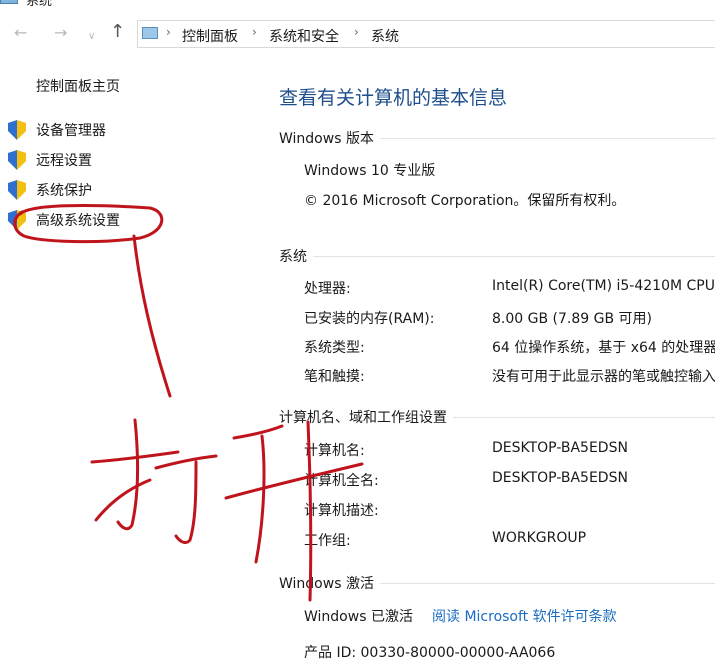 The height and width of the screenshot is (662, 715). Describe the element at coordinates (603, 286) in the screenshot. I see `processor-value: Intel(R) Core(TM) i5-4210M CPU` at that location.